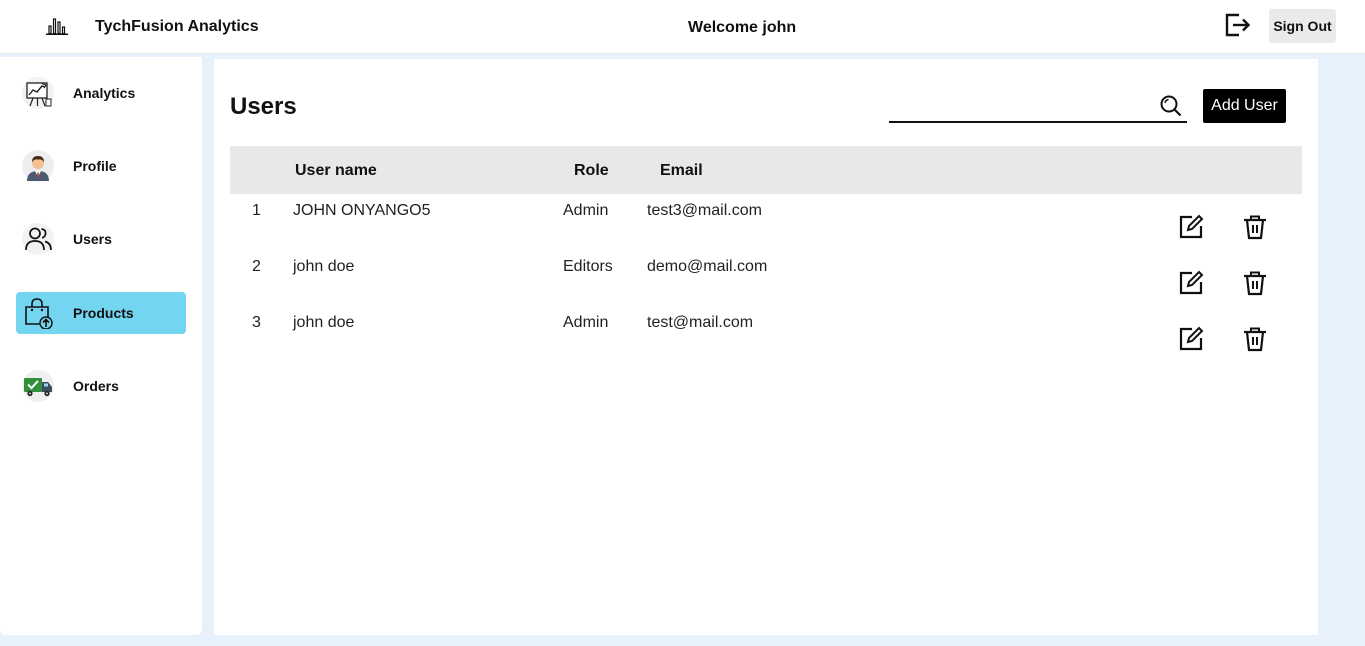  Describe the element at coordinates (177, 26) in the screenshot. I see `app-title: TychFusion Analytics` at that location.